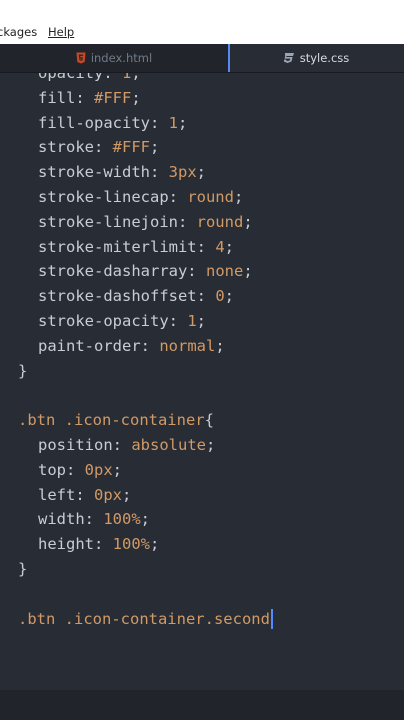 The height and width of the screenshot is (720, 404). I want to click on code-line: height: 100%;, so click(98, 544).